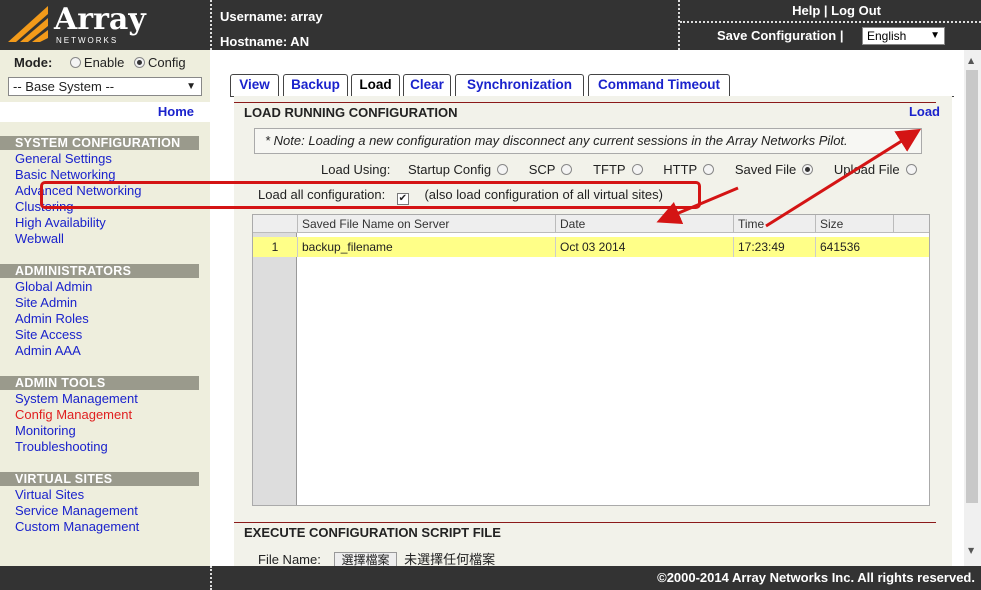 The height and width of the screenshot is (590, 981). Describe the element at coordinates (191, 86) in the screenshot. I see `dropdown-arrow-icon: ▼` at that location.